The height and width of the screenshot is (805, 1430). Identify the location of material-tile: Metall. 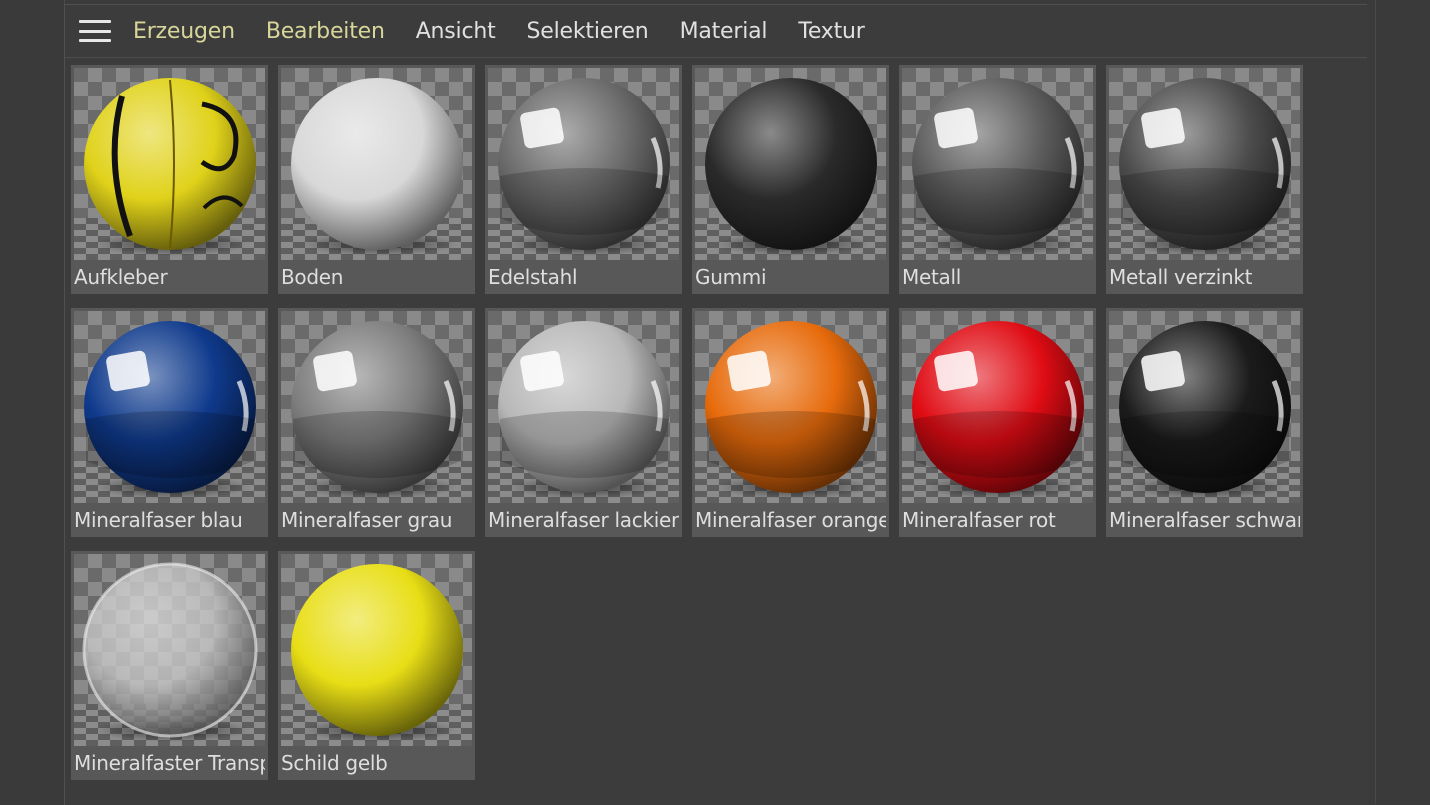
(997, 179).